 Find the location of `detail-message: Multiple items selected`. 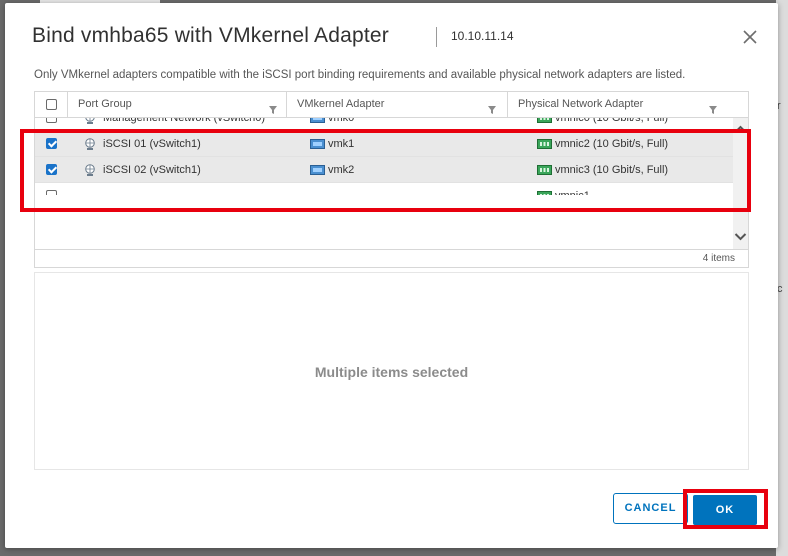

detail-message: Multiple items selected is located at coordinates (391, 372).